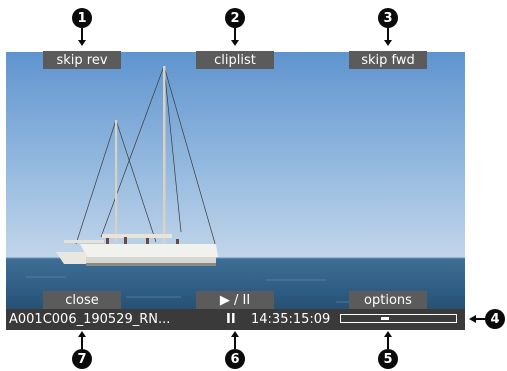  Describe the element at coordinates (291, 319) in the screenshot. I see `timecode: 14:35:15:09` at that location.